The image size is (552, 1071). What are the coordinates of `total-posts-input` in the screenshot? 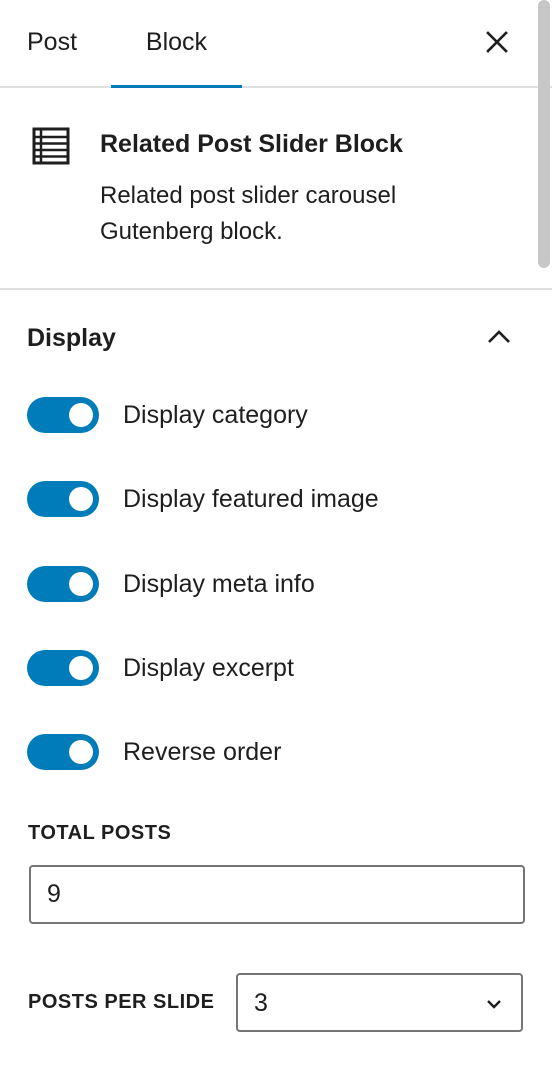 It's located at (277, 894).